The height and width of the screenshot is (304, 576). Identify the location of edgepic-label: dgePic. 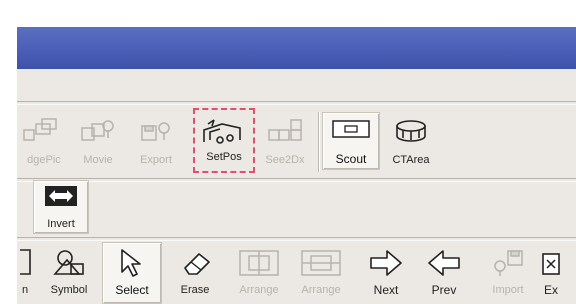
(44, 160).